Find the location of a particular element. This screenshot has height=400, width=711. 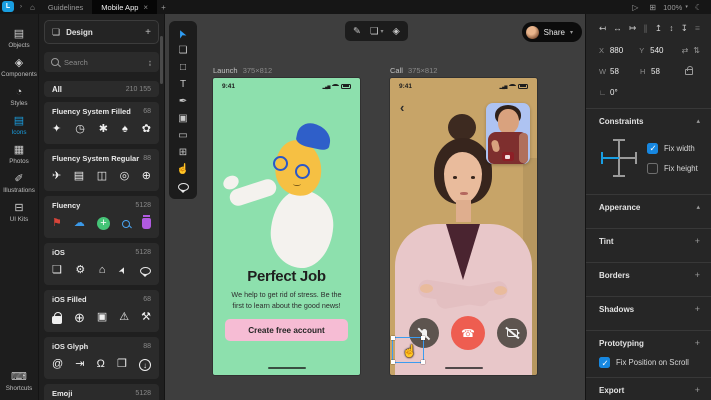

bookmark-icon: ⚑ is located at coordinates (57, 223).